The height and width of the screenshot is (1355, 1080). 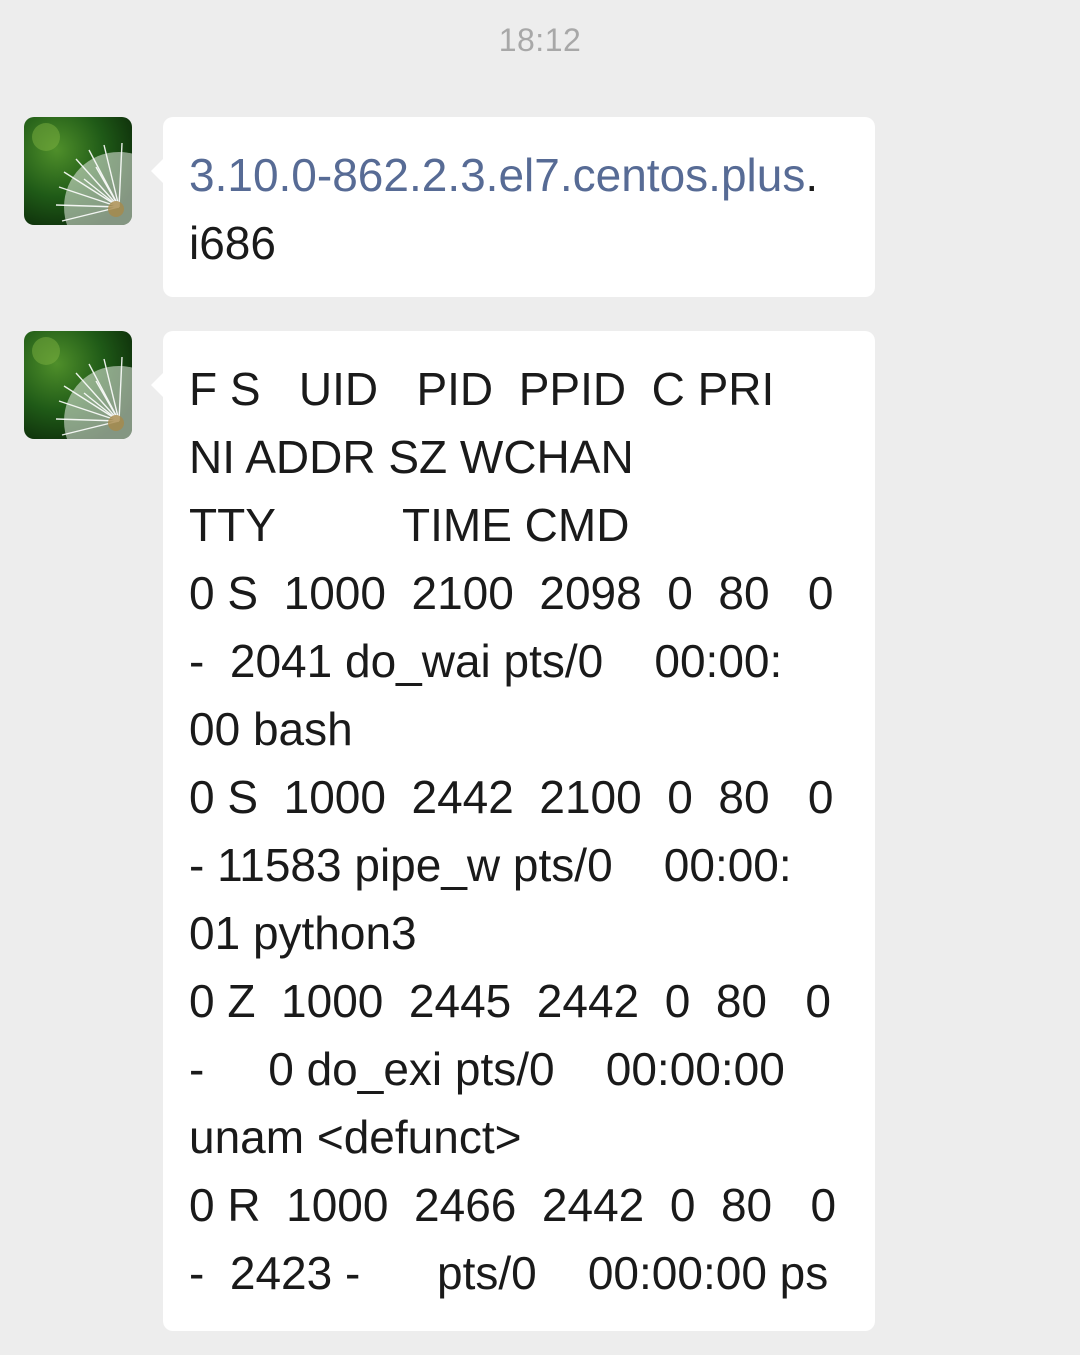 I want to click on message-timestamp: 18:12, so click(x=540, y=40).